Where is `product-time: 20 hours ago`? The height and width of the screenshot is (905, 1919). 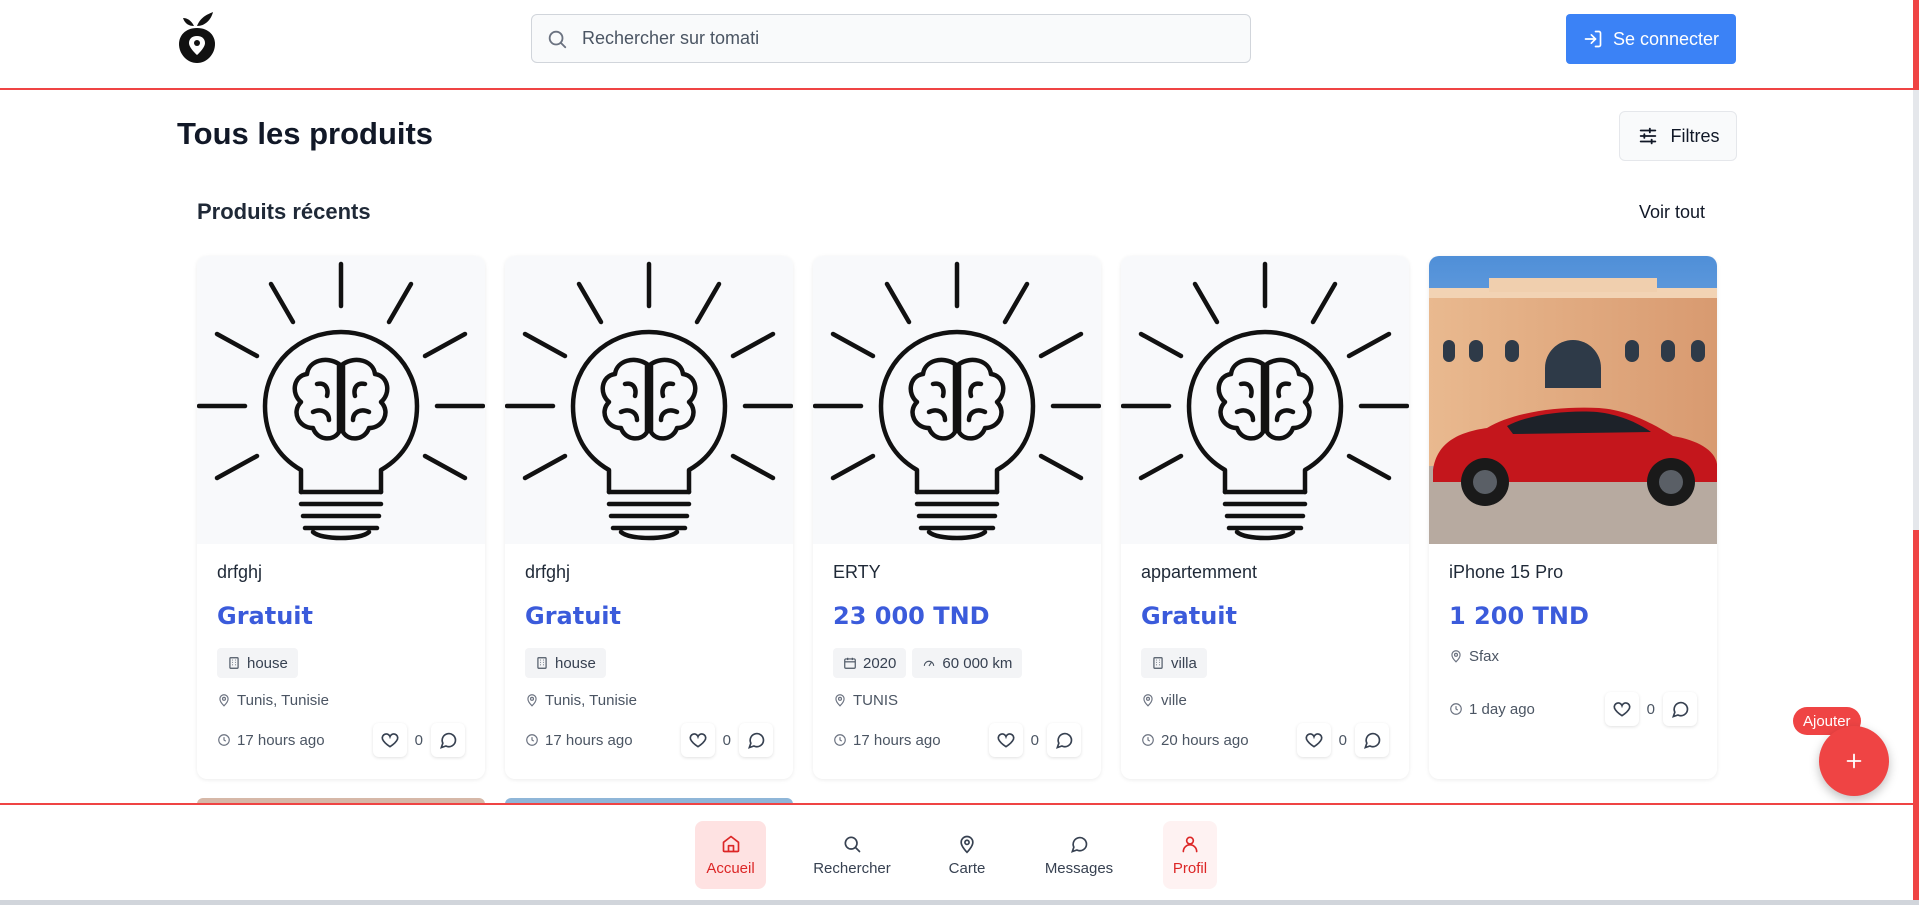 product-time: 20 hours ago is located at coordinates (1195, 740).